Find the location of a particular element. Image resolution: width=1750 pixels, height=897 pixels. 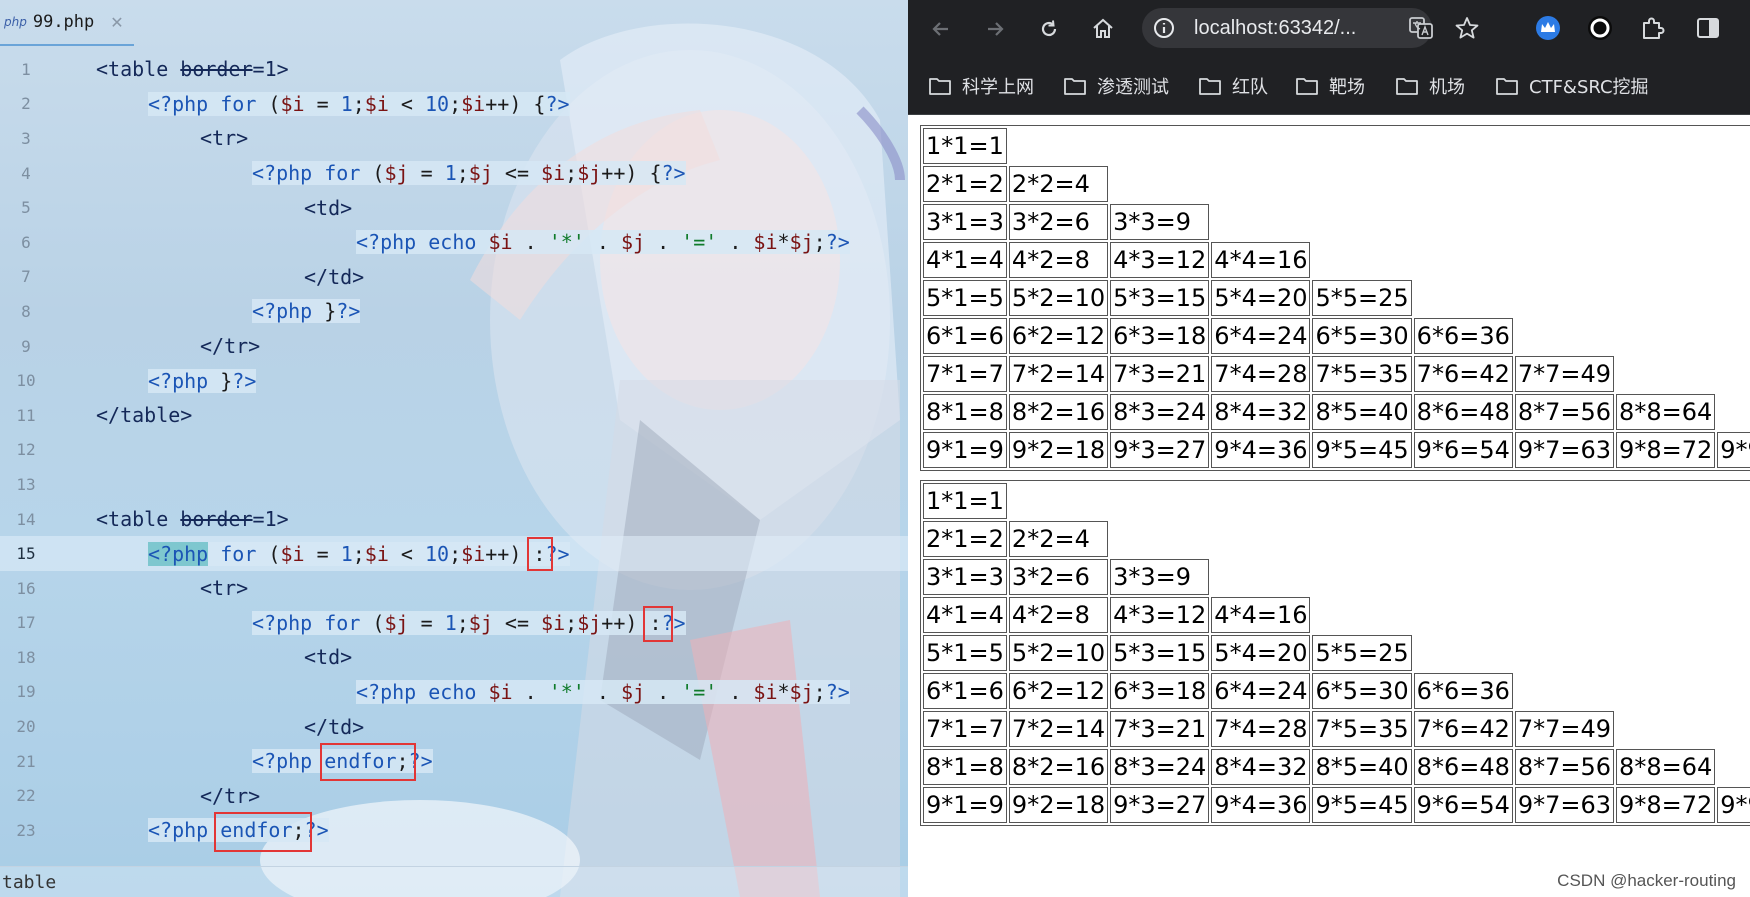

code-text: <tr> is located at coordinates (224, 138).